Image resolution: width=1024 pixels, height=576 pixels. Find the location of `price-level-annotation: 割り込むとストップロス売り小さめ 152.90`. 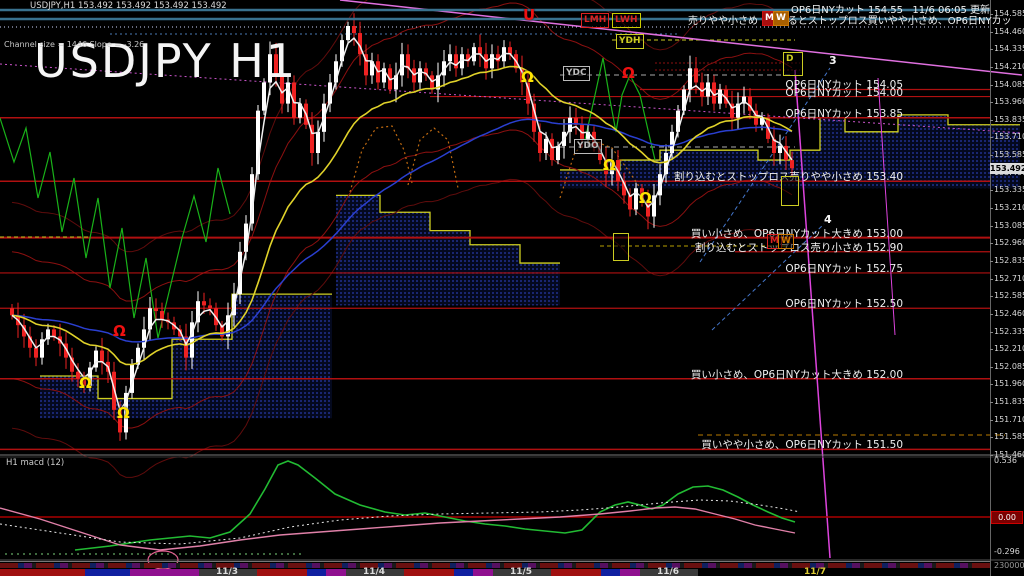

price-level-annotation: 割り込むとストップロス売り小さめ 152.90 is located at coordinates (798, 247).